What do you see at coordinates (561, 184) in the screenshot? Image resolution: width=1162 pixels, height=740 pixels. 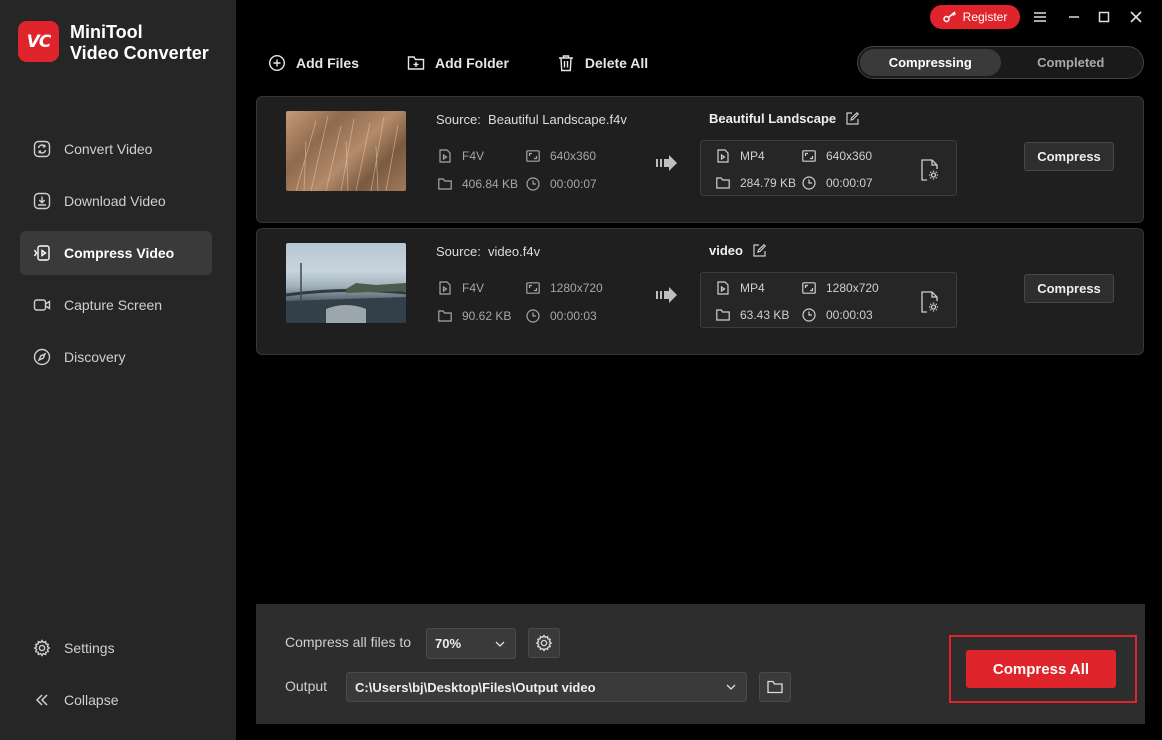 I see `source-duration: 00:00:07` at bounding box center [561, 184].